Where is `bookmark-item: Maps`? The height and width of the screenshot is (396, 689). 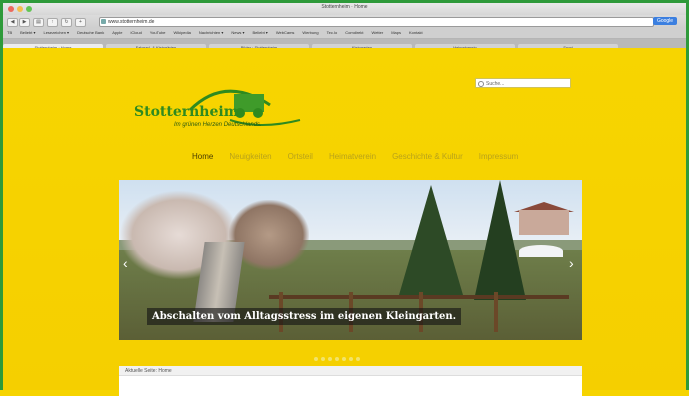
bookmark-item: Maps is located at coordinates (396, 32).